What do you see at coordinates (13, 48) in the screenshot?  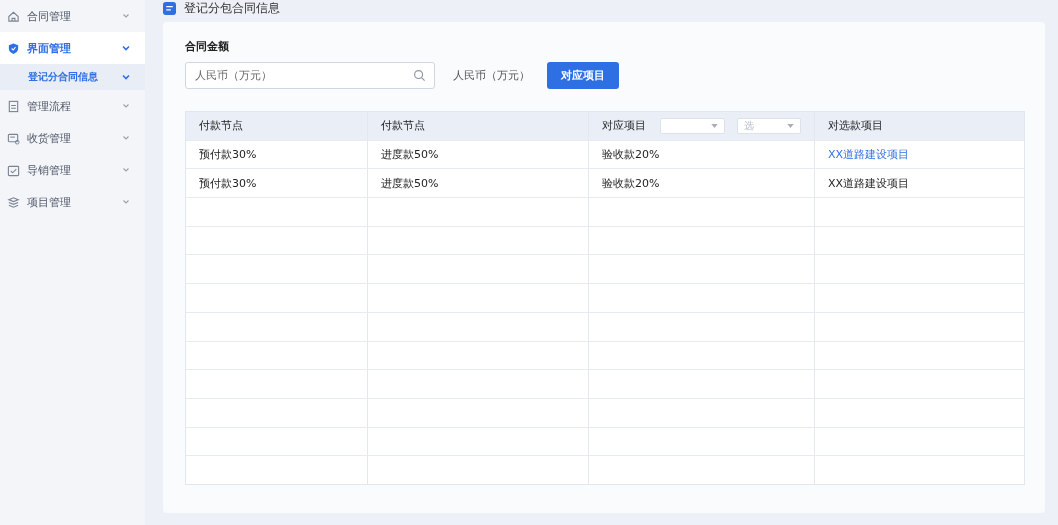 I see `shield-icon` at bounding box center [13, 48].